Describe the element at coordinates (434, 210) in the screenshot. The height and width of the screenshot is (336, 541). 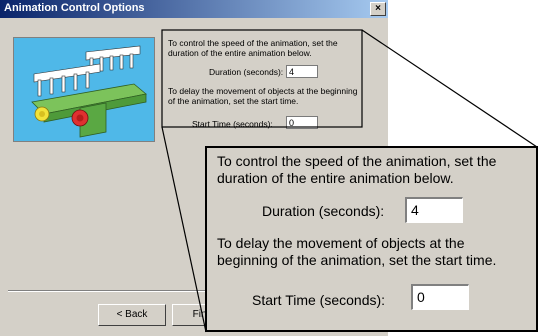
I see `zoom-duration-input: 4` at that location.